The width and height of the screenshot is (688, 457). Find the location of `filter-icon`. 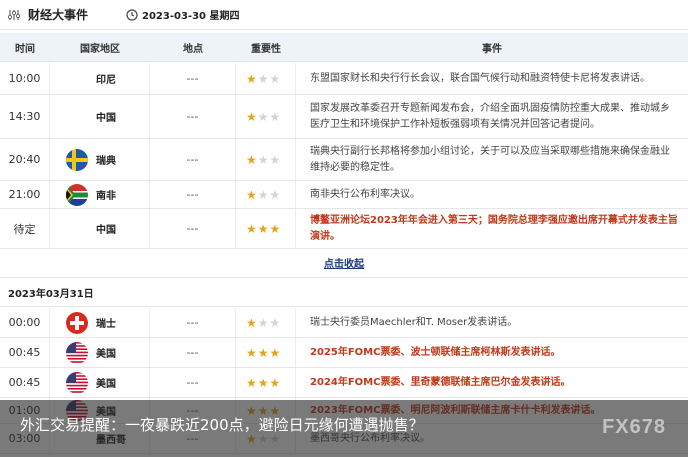

filter-icon is located at coordinates (14, 15).